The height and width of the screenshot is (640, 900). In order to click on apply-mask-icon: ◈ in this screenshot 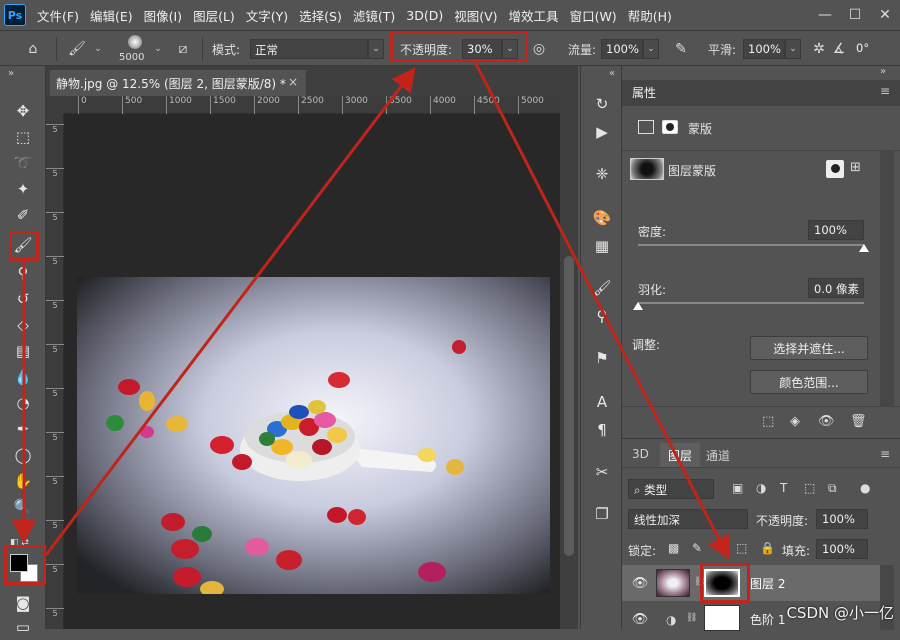, I will do `click(795, 421)`.